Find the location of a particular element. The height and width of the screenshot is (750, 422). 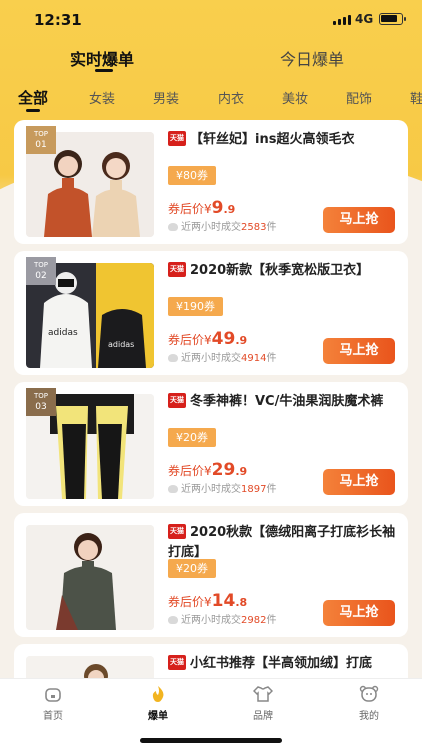

price: 券后价¥9.9 is located at coordinates (202, 208).